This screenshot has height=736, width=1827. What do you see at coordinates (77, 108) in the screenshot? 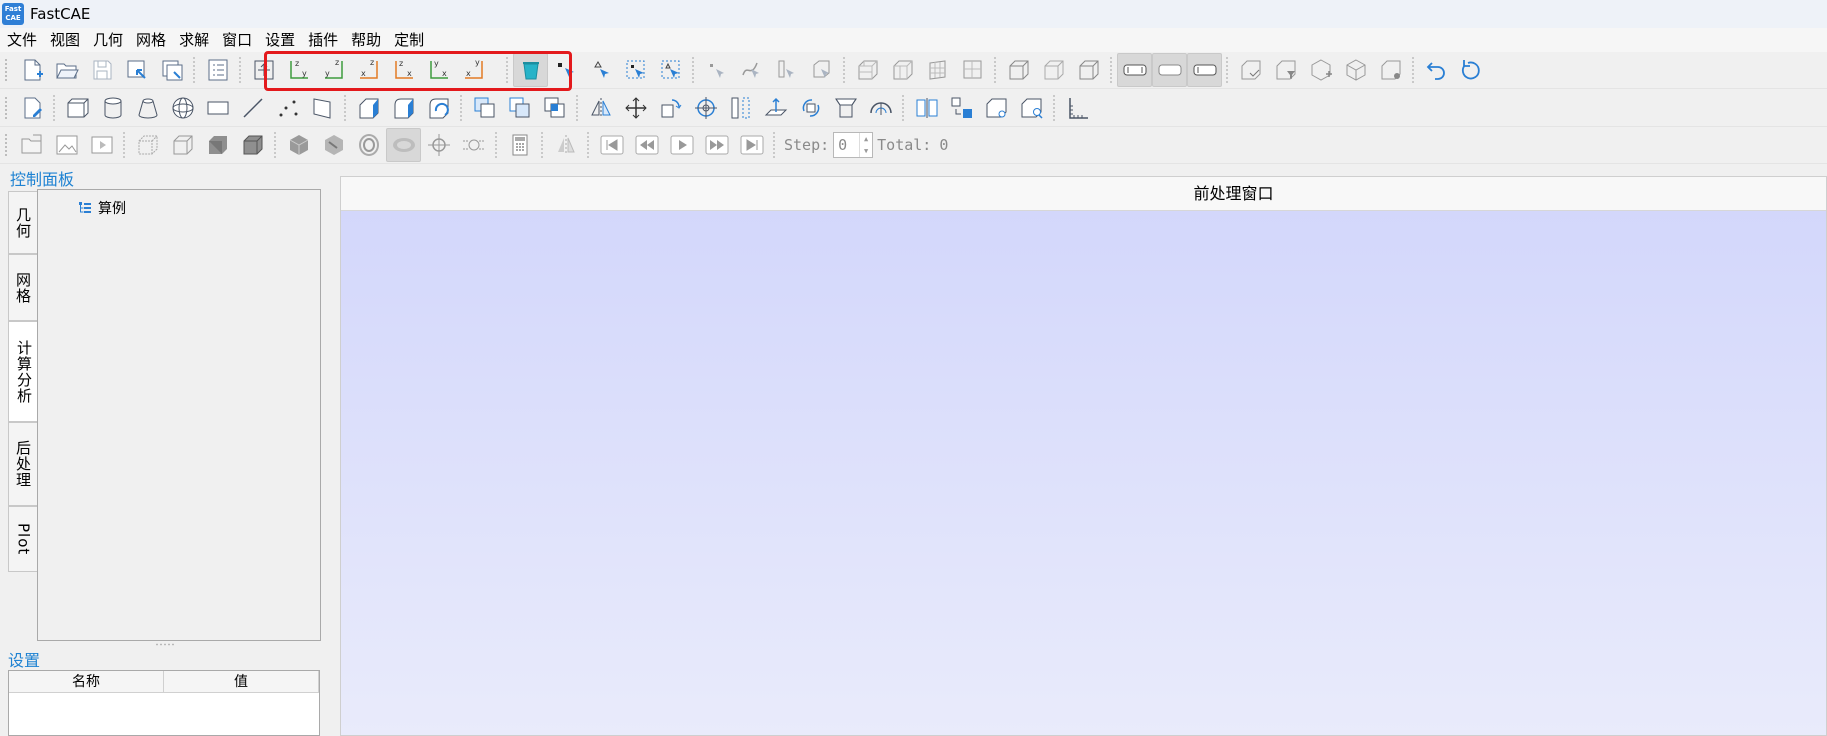
I see `create-box-button` at bounding box center [77, 108].